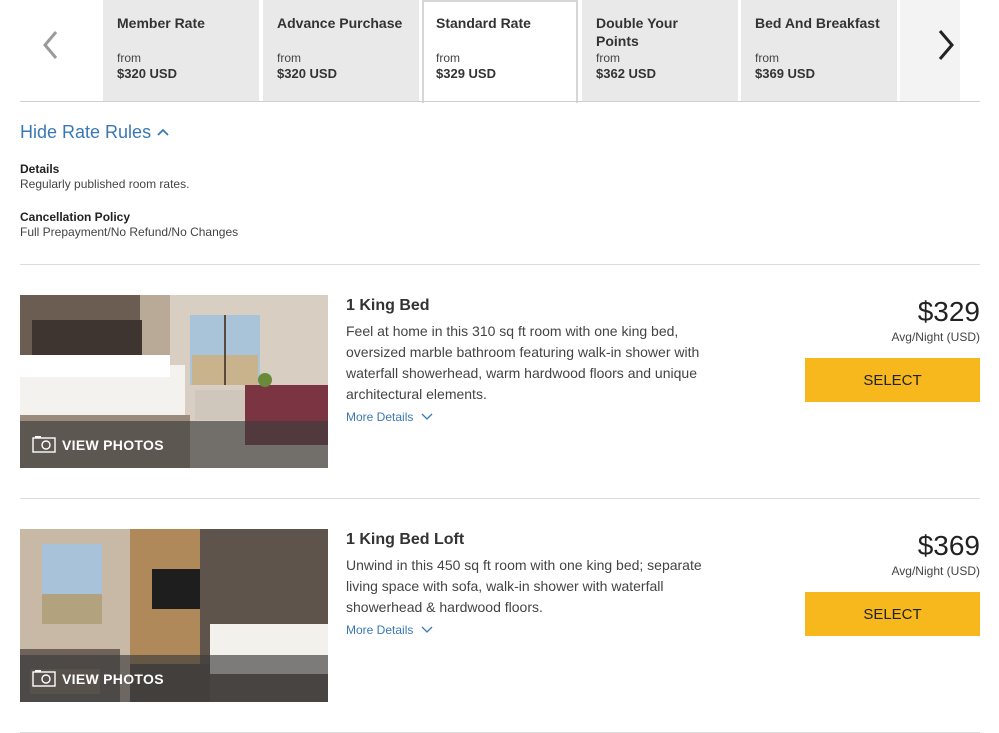 This screenshot has width=999, height=733. I want to click on chevron-up-icon, so click(163, 132).